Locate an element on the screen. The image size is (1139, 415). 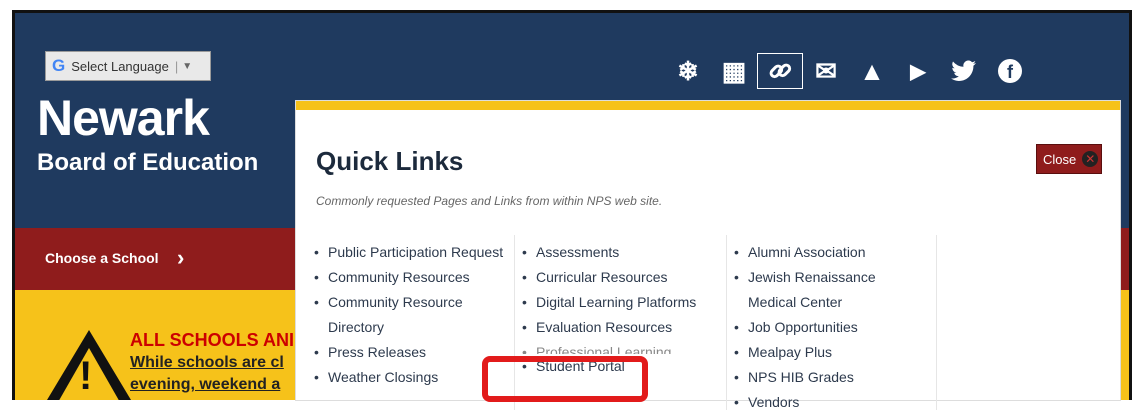
link-icon is located at coordinates (780, 71).